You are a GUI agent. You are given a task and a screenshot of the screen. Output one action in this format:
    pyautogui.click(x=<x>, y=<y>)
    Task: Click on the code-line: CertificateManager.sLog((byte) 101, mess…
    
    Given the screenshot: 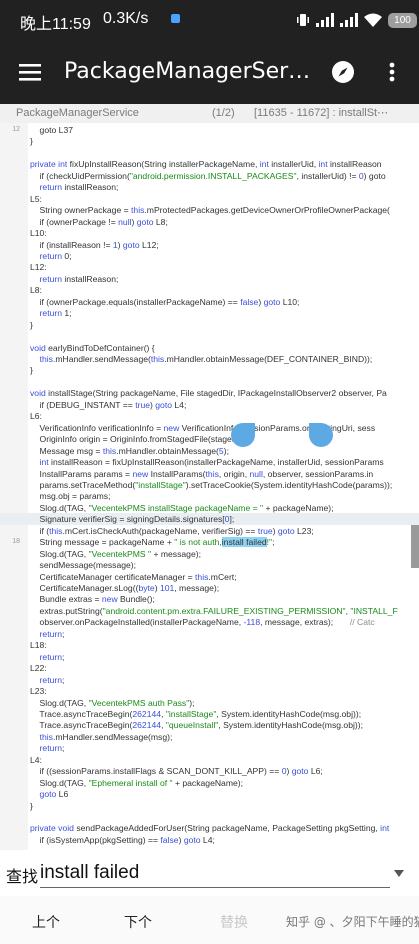 What is the action you would take?
    pyautogui.click(x=209, y=588)
    